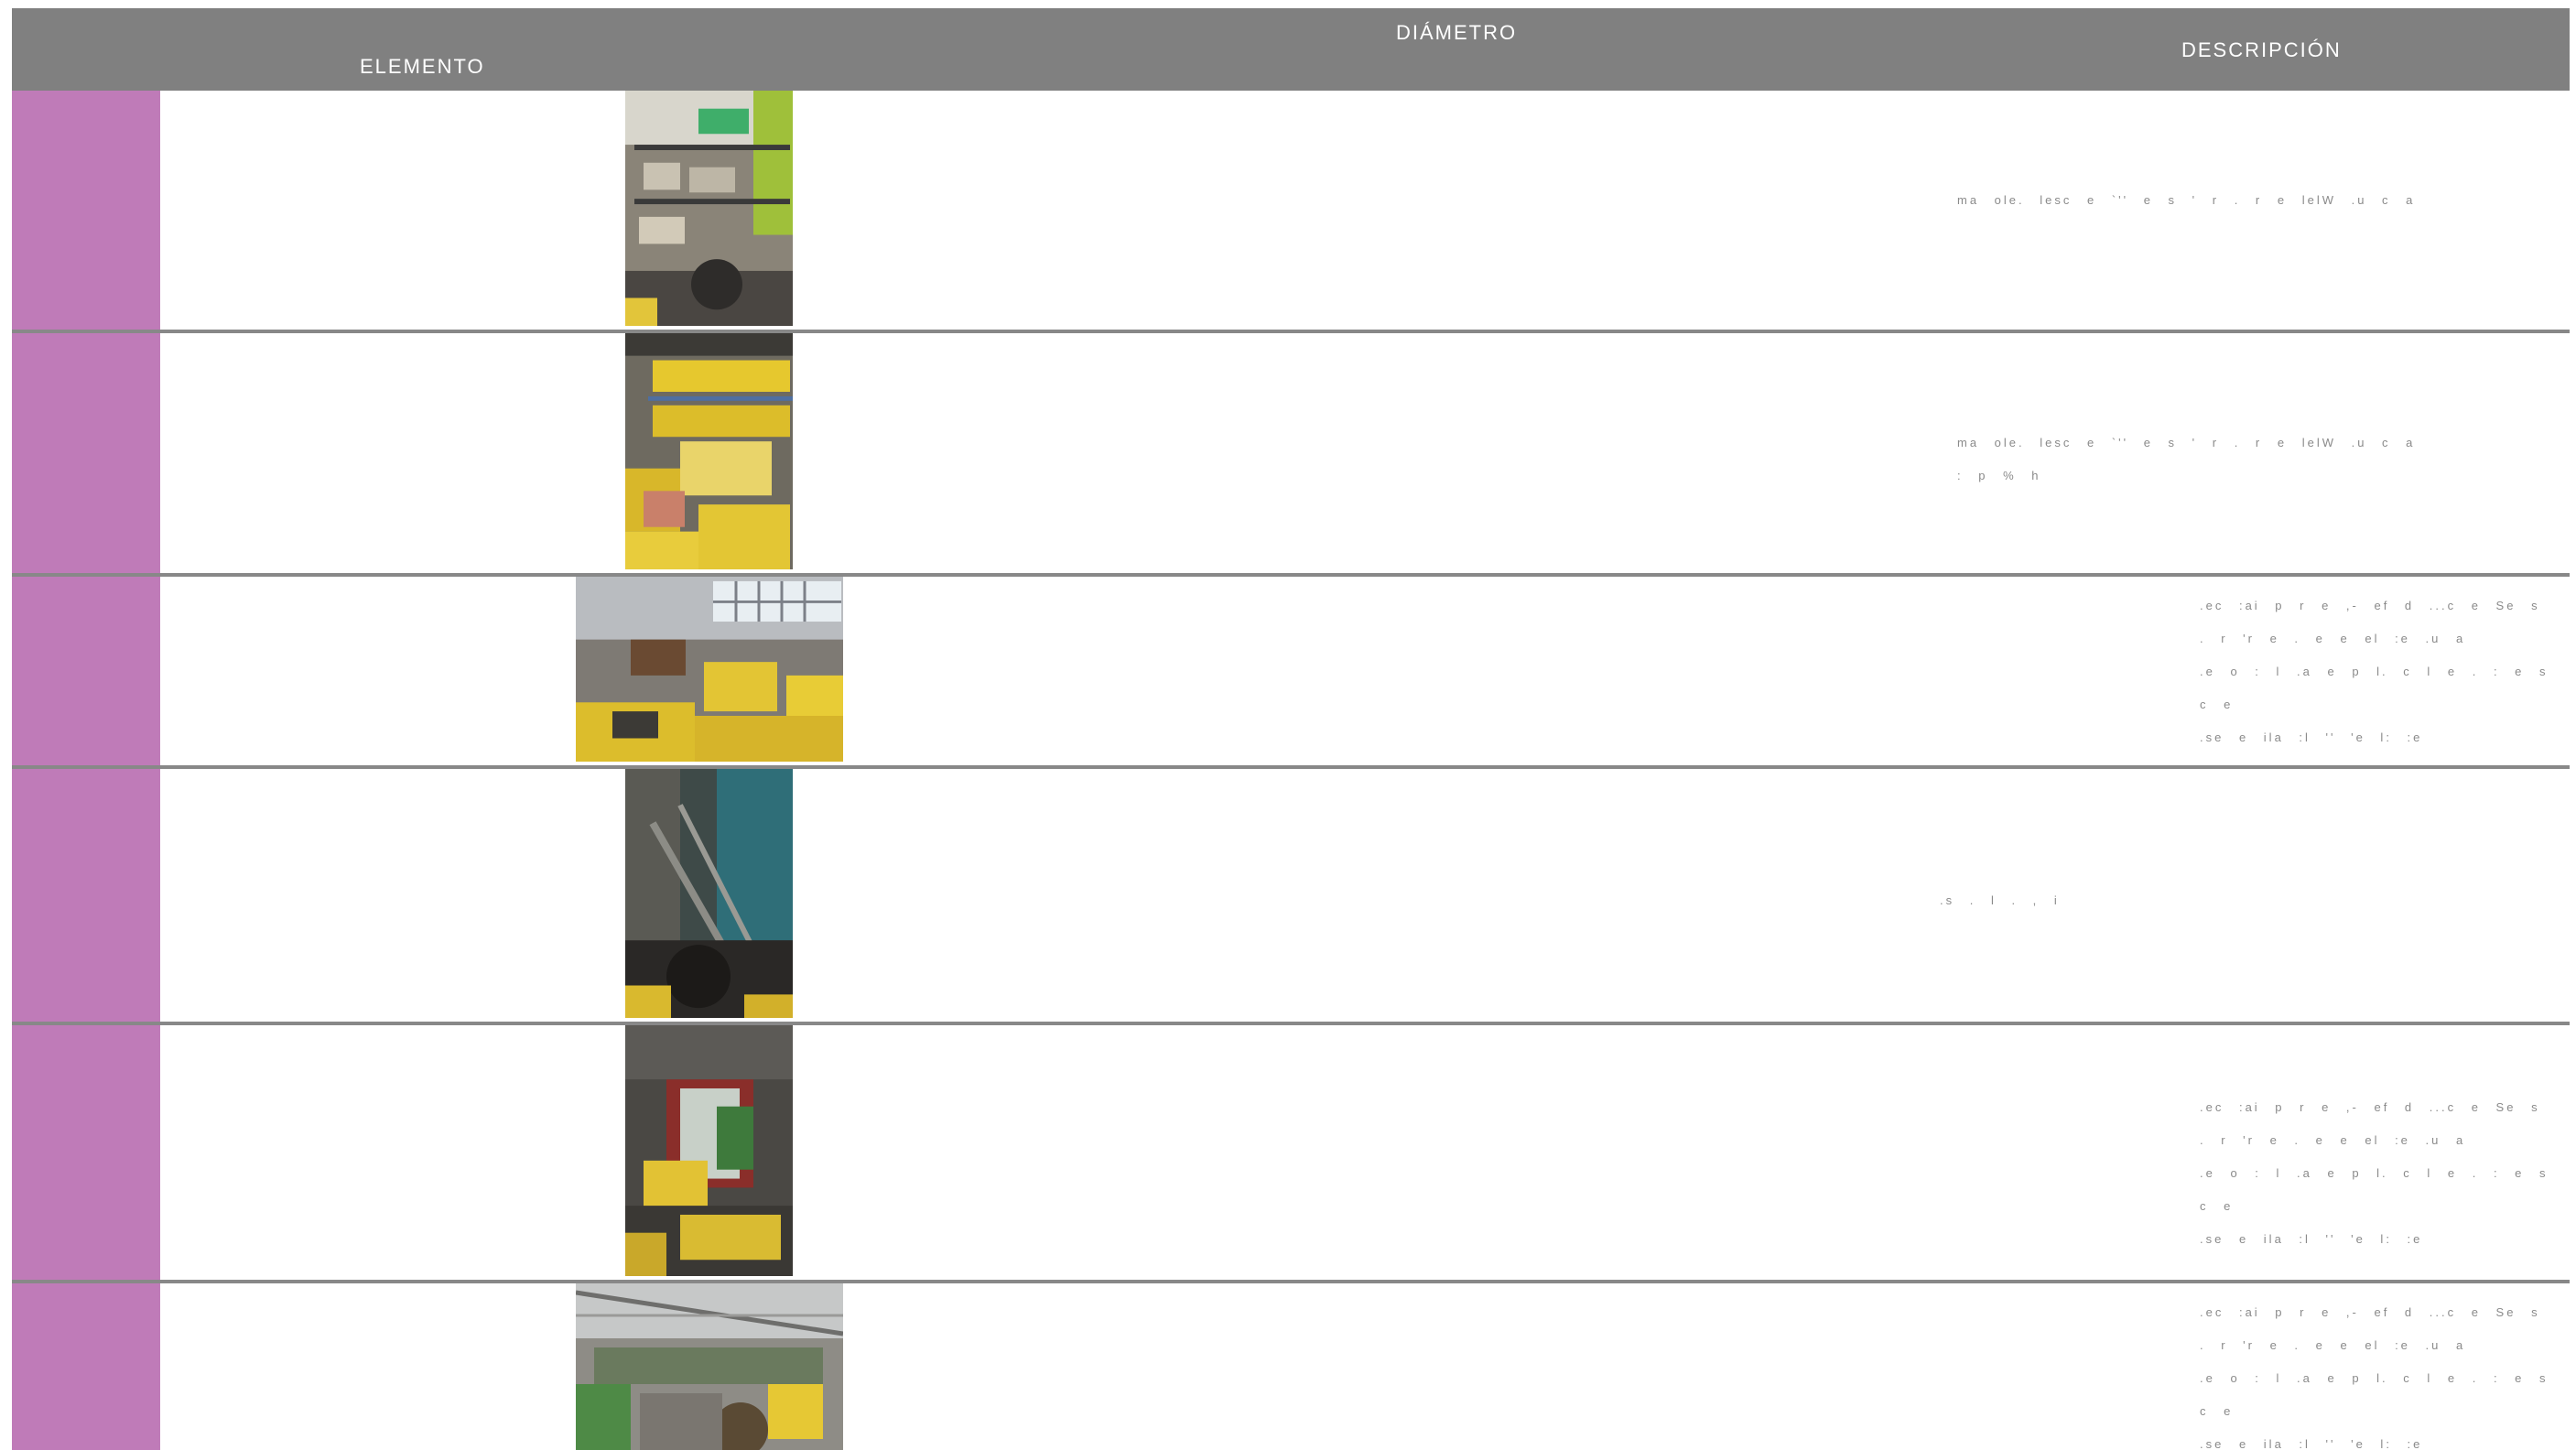 Image resolution: width=2576 pixels, height=1450 pixels. I want to click on corridor-debris-photo, so click(709, 893).